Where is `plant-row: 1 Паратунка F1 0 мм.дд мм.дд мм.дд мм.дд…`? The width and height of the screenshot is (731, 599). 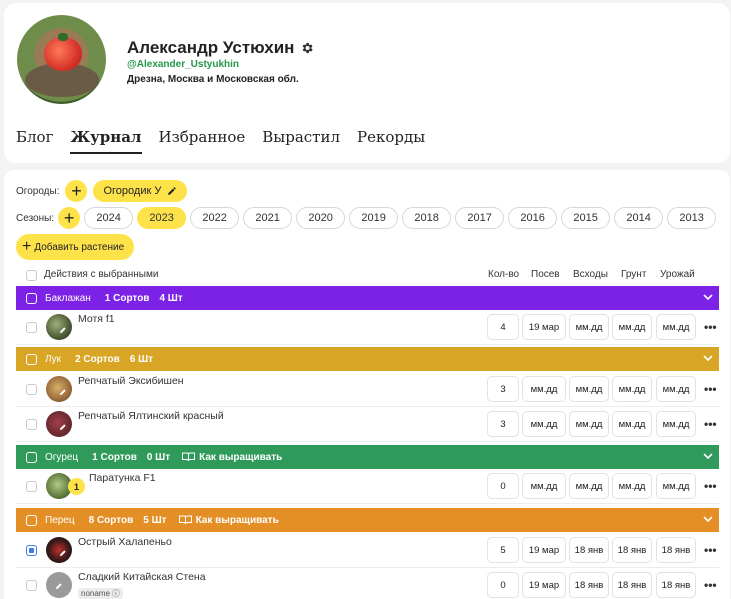 plant-row: 1 Паратунка F1 0 мм.дд мм.дд мм.дд мм.дд… is located at coordinates (367, 486).